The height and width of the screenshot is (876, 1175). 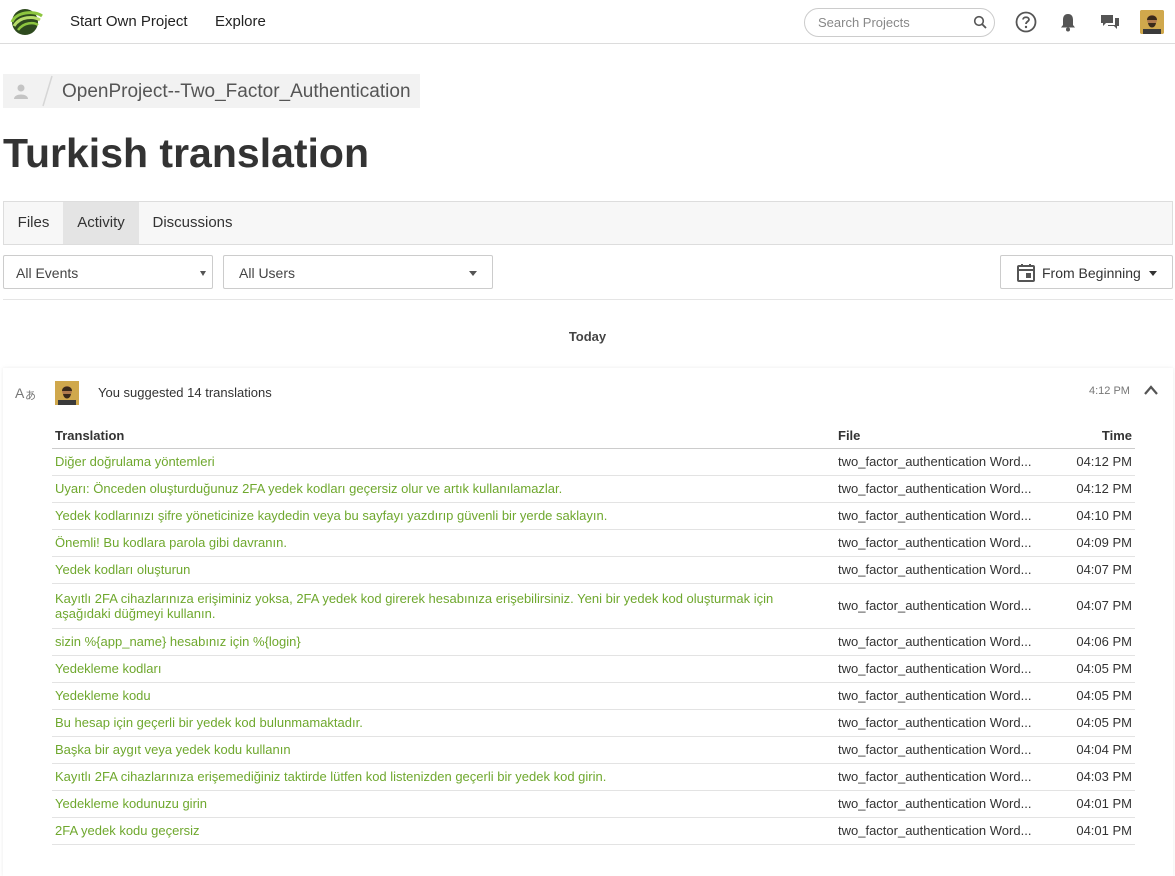 What do you see at coordinates (129, 21) in the screenshot?
I see `start-own-project-link: Start Own Project` at bounding box center [129, 21].